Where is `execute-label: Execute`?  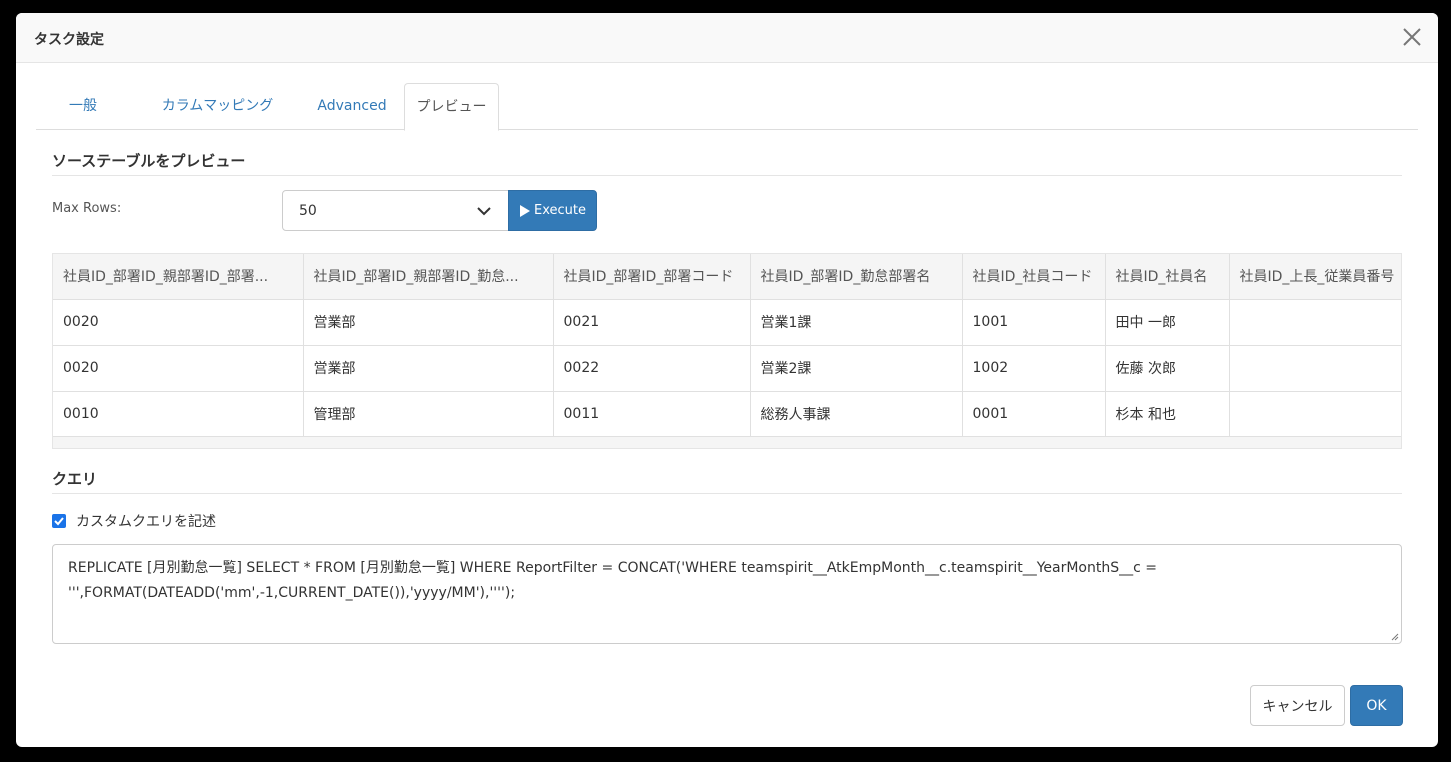 execute-label: Execute is located at coordinates (560, 210).